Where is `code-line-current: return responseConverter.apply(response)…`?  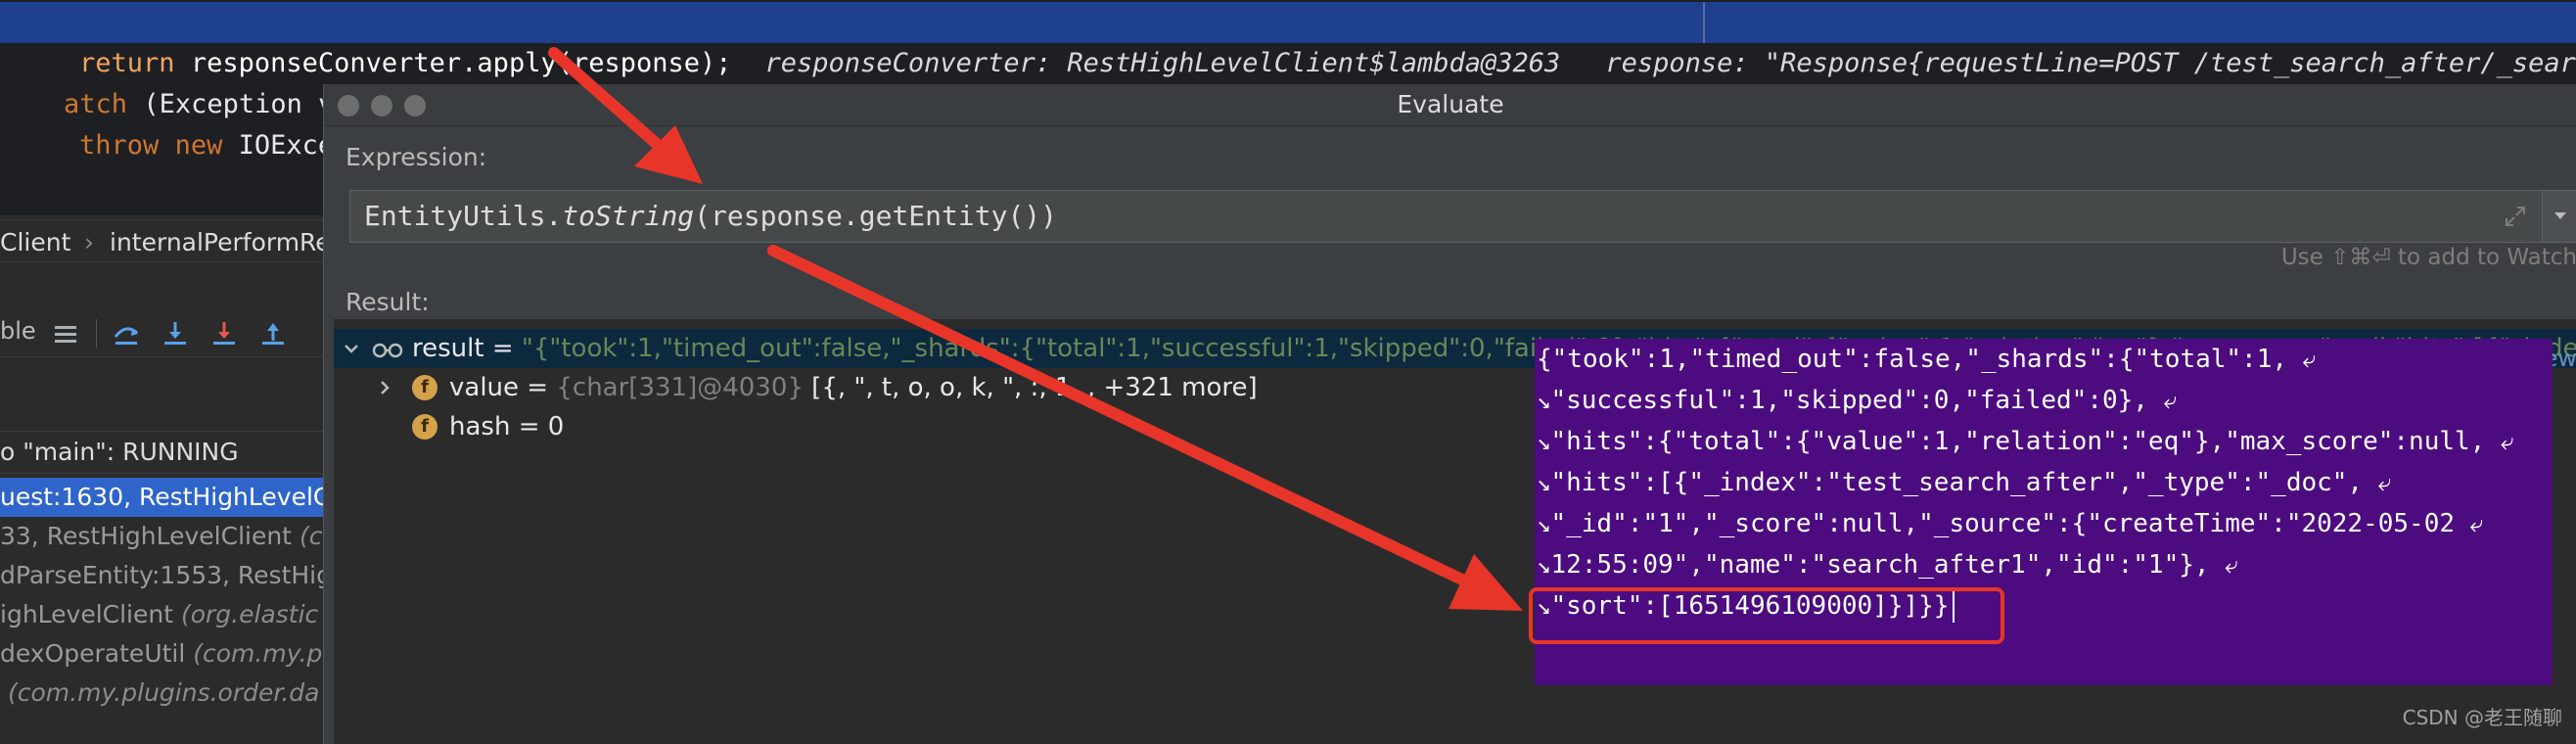
code-line-current: return responseConverter.apply(response)… is located at coordinates (1288, 40).